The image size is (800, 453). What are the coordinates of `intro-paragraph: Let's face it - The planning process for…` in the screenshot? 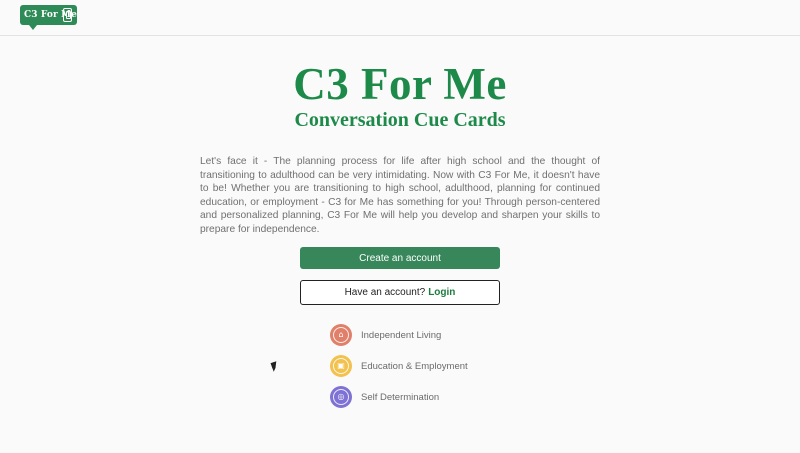 It's located at (400, 195).